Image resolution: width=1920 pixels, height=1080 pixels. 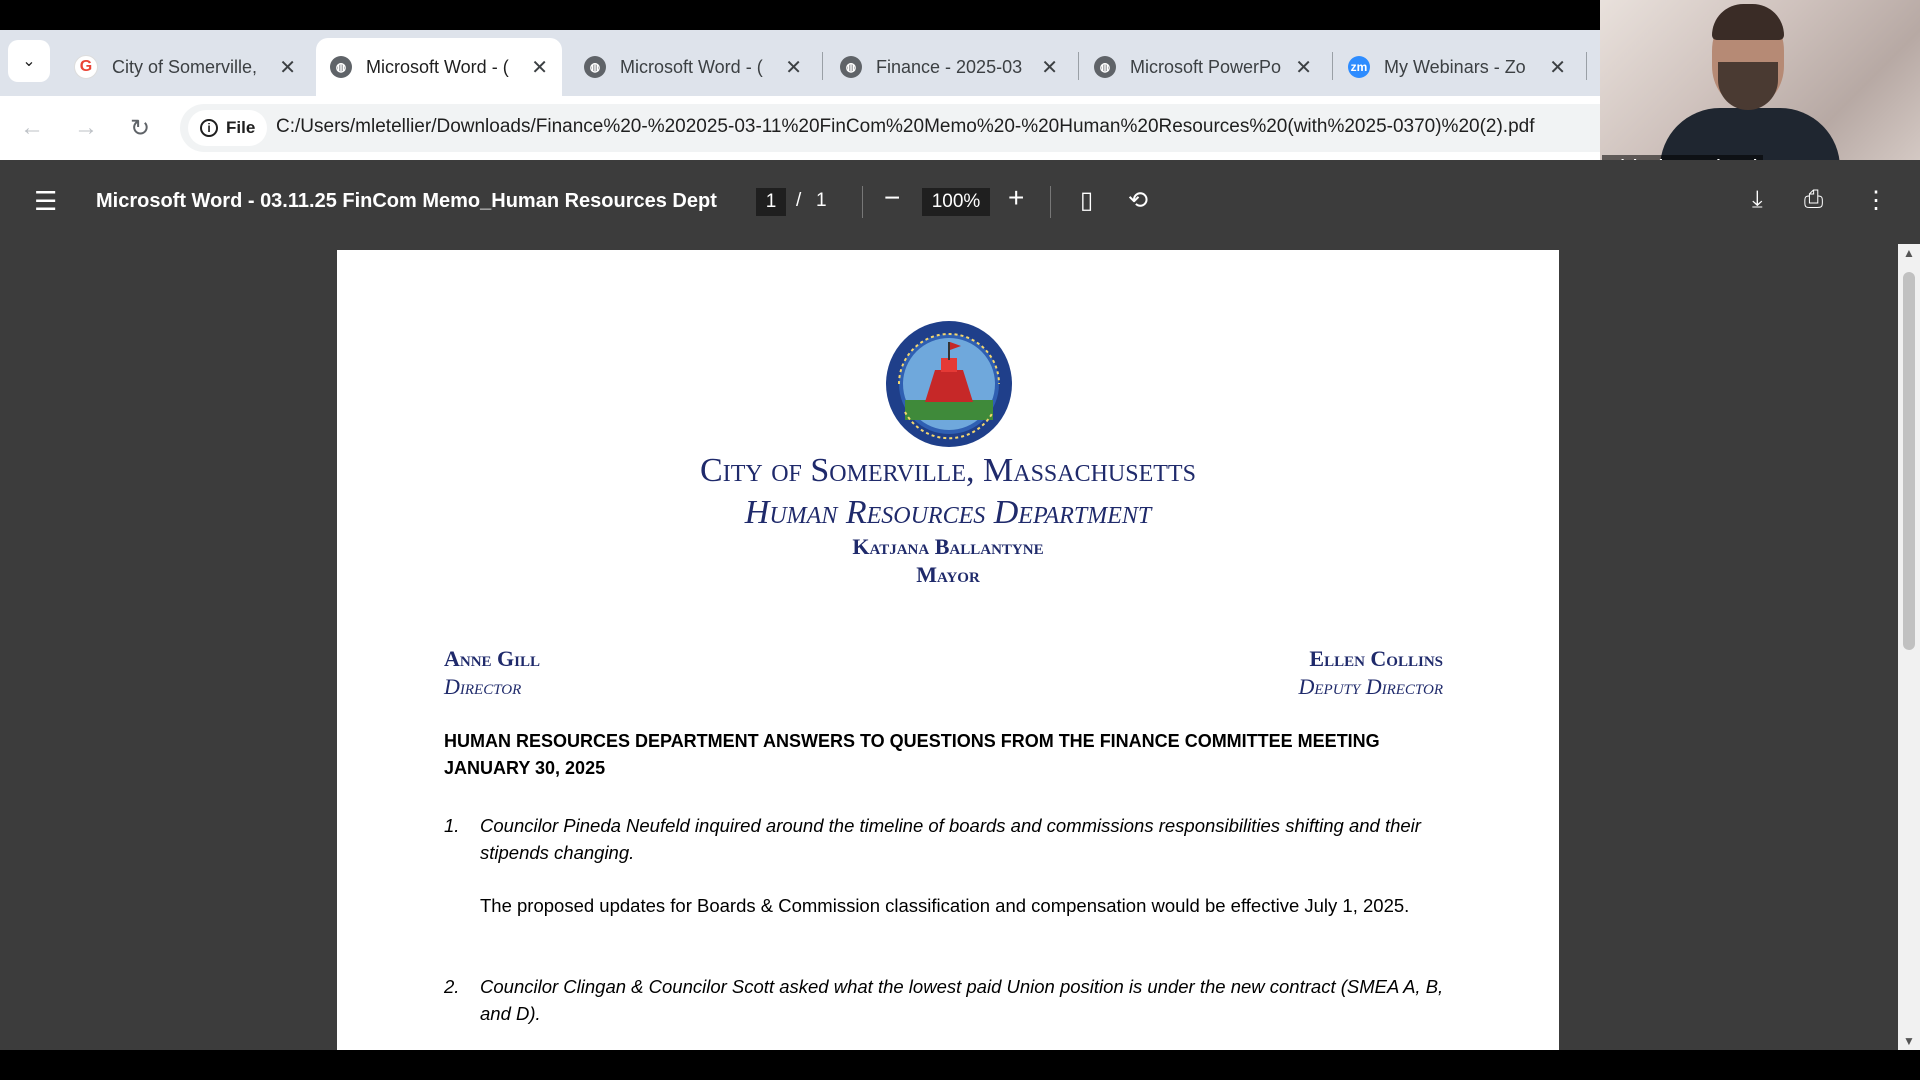 I want to click on info-icon: i, so click(x=209, y=128).